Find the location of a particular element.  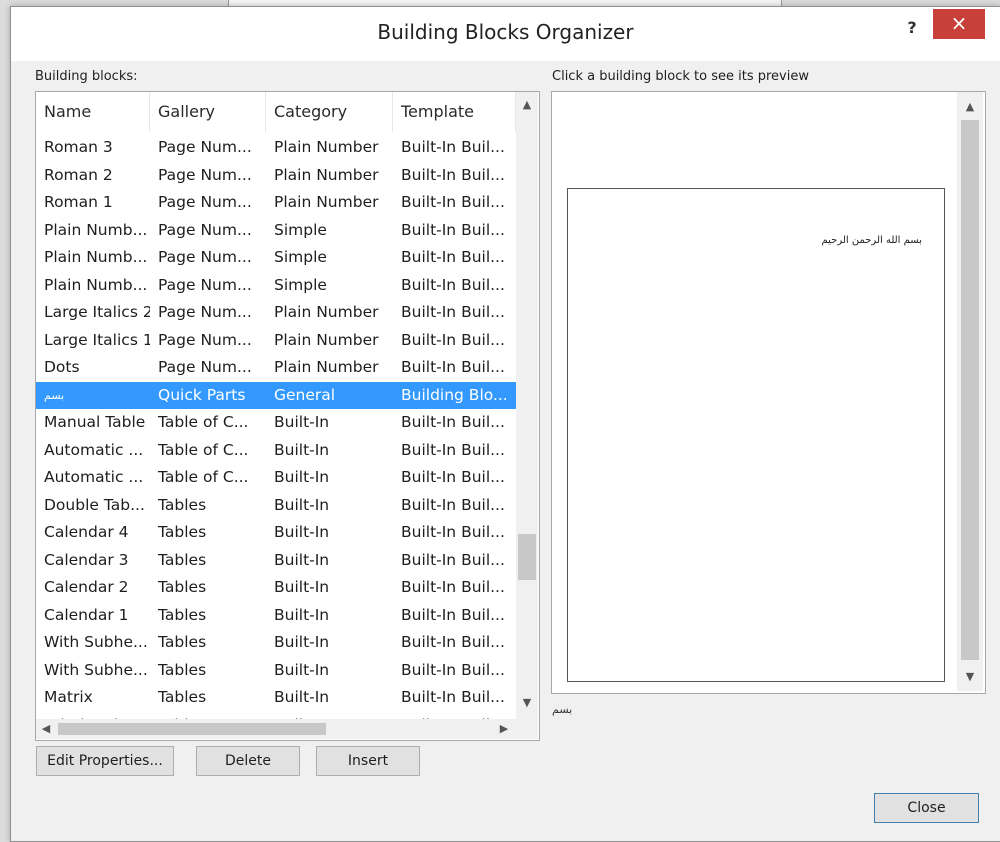

list-item-name: Large Italics 2 is located at coordinates (97, 312).